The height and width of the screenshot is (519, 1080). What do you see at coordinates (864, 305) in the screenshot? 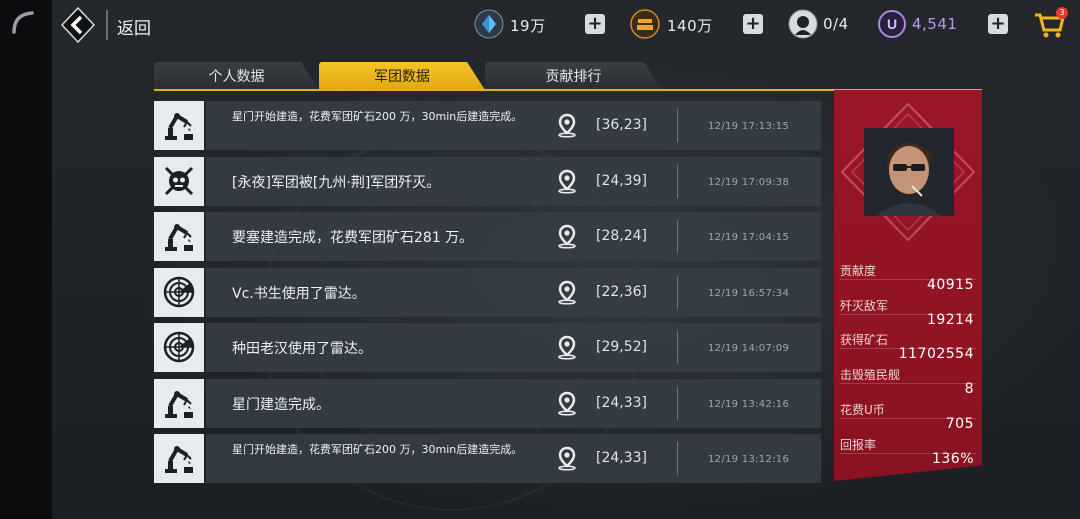
I see `stat-label: 歼灭敌军` at bounding box center [864, 305].